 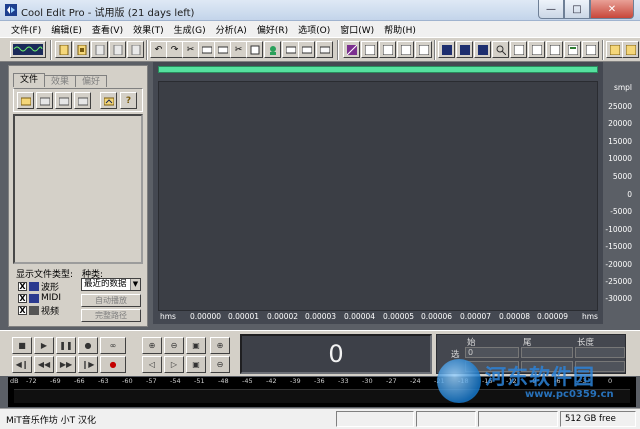 I want to click on menu-view: 查看(V), so click(x=107, y=29).